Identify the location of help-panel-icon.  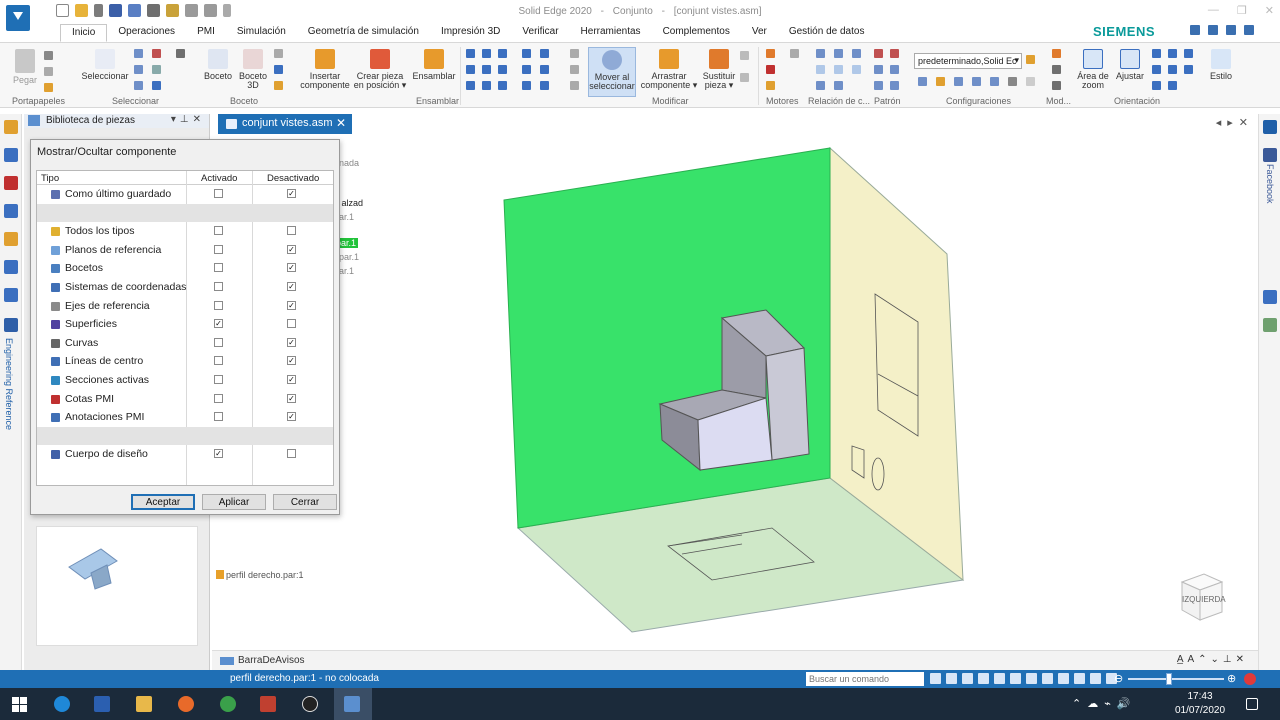
(11, 211).